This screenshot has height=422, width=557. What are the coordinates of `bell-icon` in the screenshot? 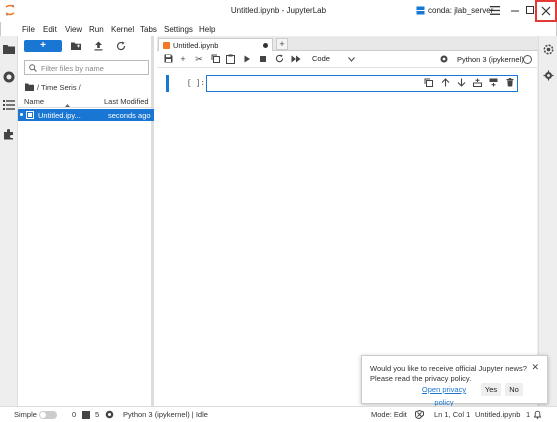 It's located at (537, 414).